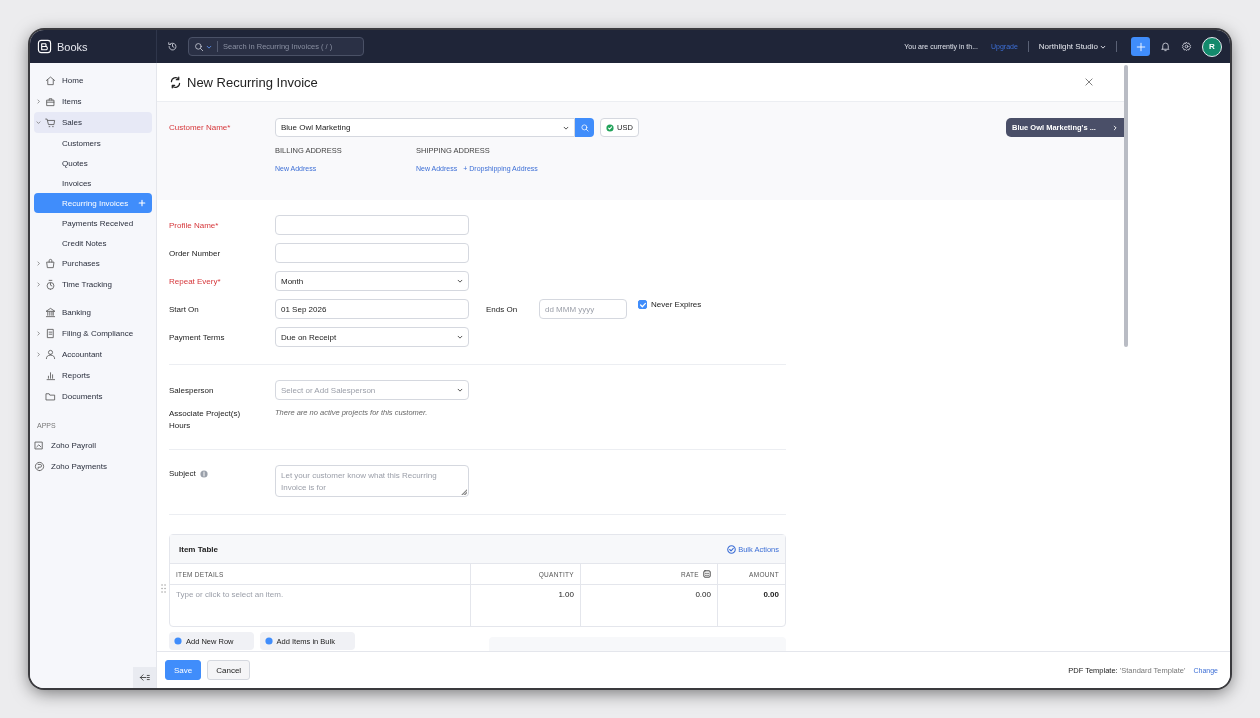  What do you see at coordinates (50, 101) in the screenshot?
I see `basket-icon` at bounding box center [50, 101].